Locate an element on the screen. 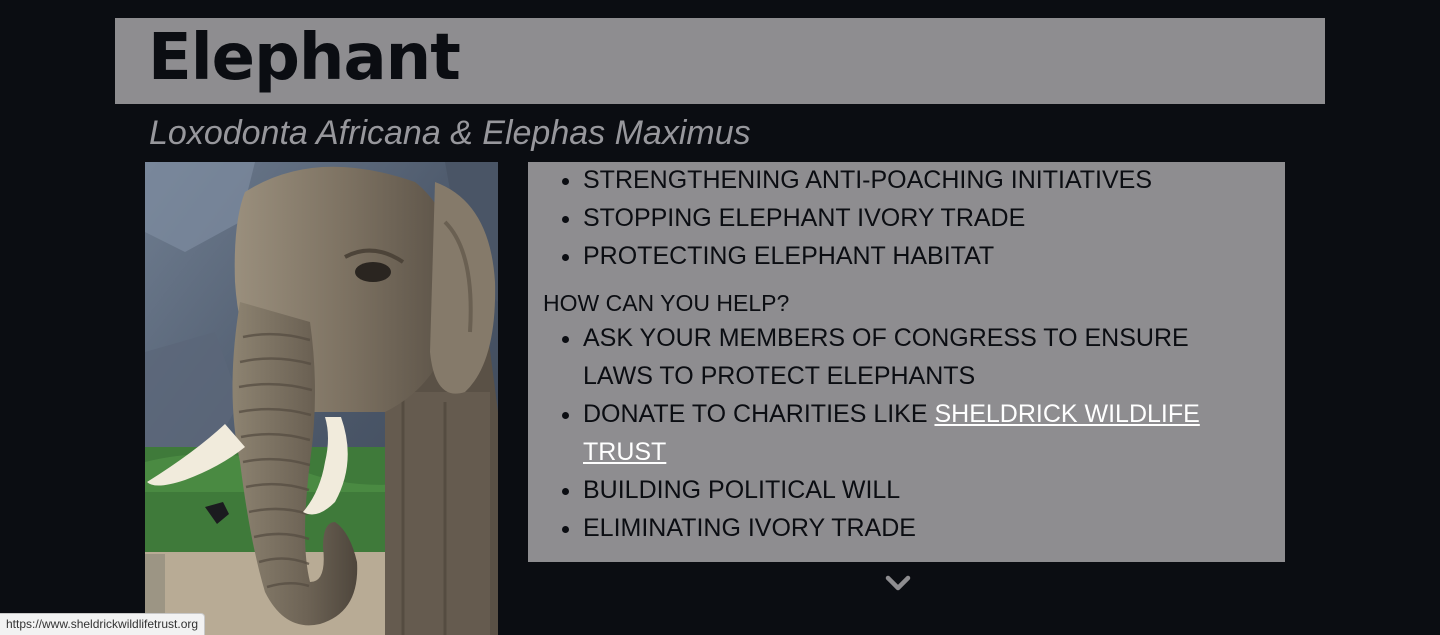 The height and width of the screenshot is (635, 1440). page-title: Elephant is located at coordinates (304, 58).